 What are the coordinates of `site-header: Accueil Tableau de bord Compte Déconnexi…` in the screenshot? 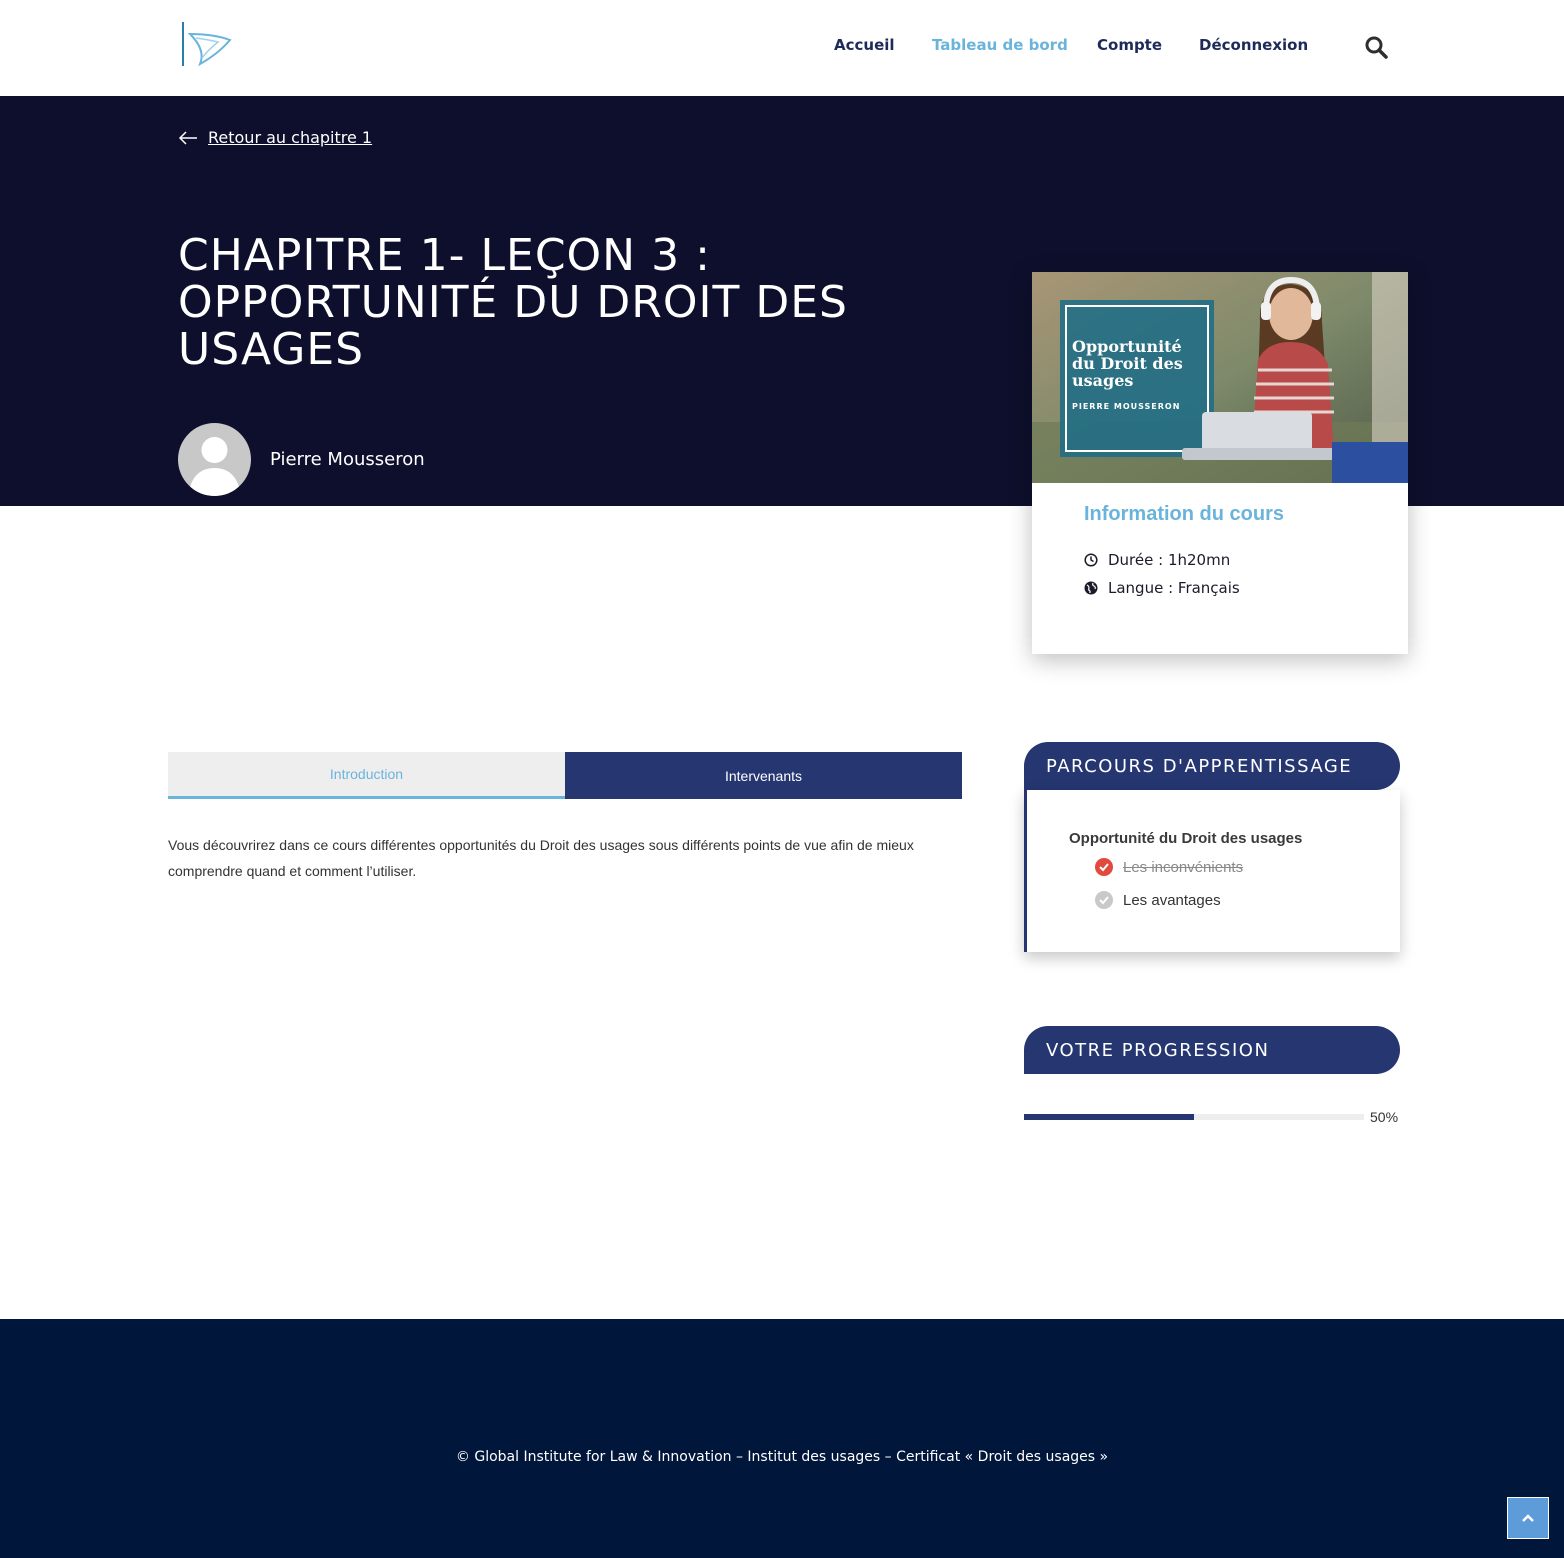 It's located at (782, 48).